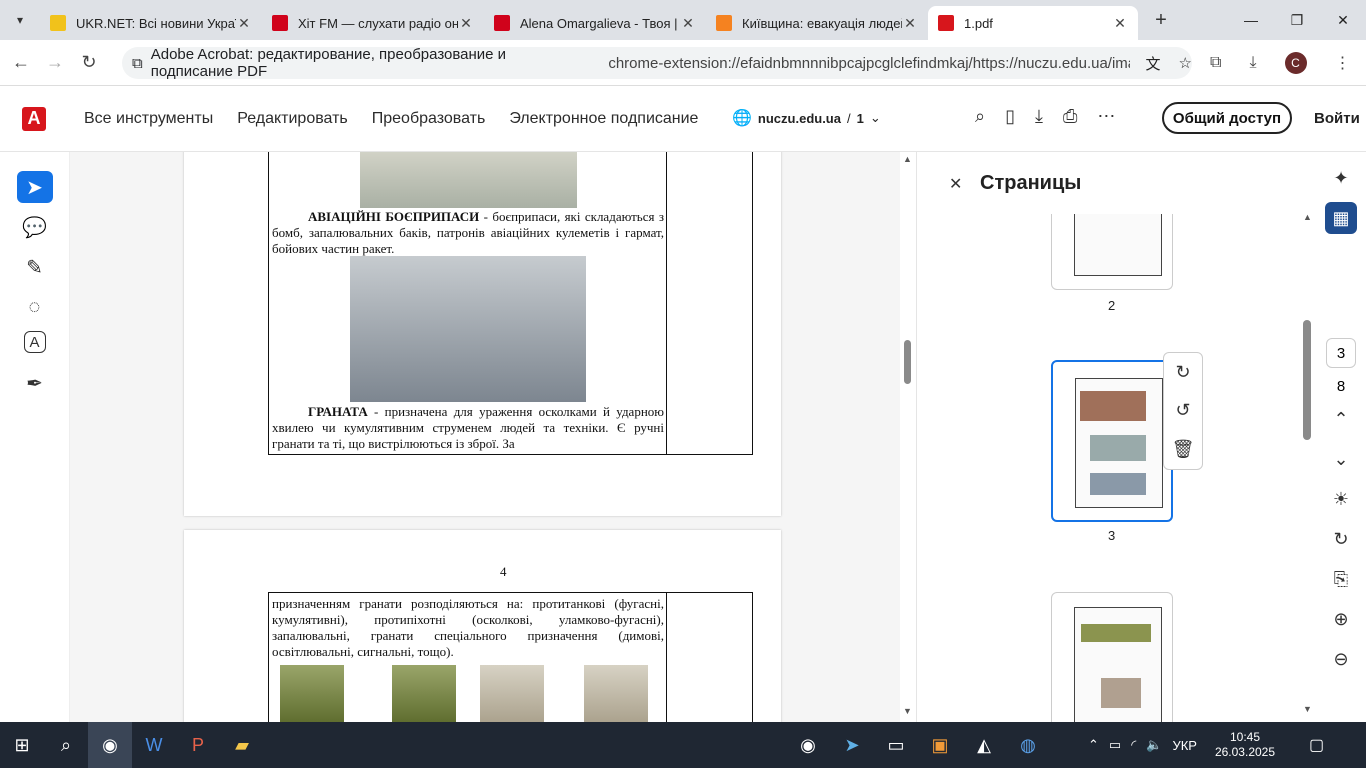 The width and height of the screenshot is (1366, 768). I want to click on chrome-icon: ◉, so click(110, 745).